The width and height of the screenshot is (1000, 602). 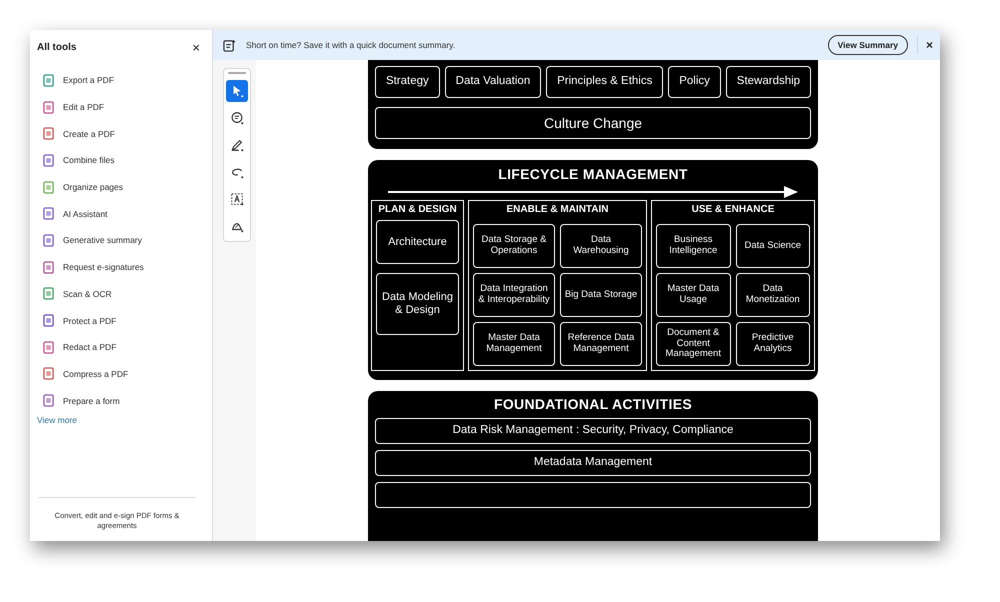 What do you see at coordinates (124, 400) in the screenshot?
I see `tool-item: Prepare a form` at bounding box center [124, 400].